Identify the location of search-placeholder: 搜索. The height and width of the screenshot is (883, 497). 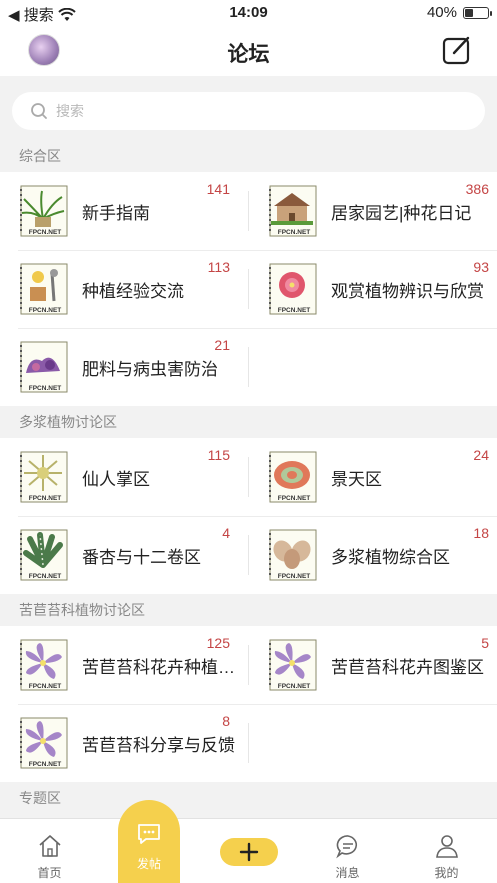
(70, 111).